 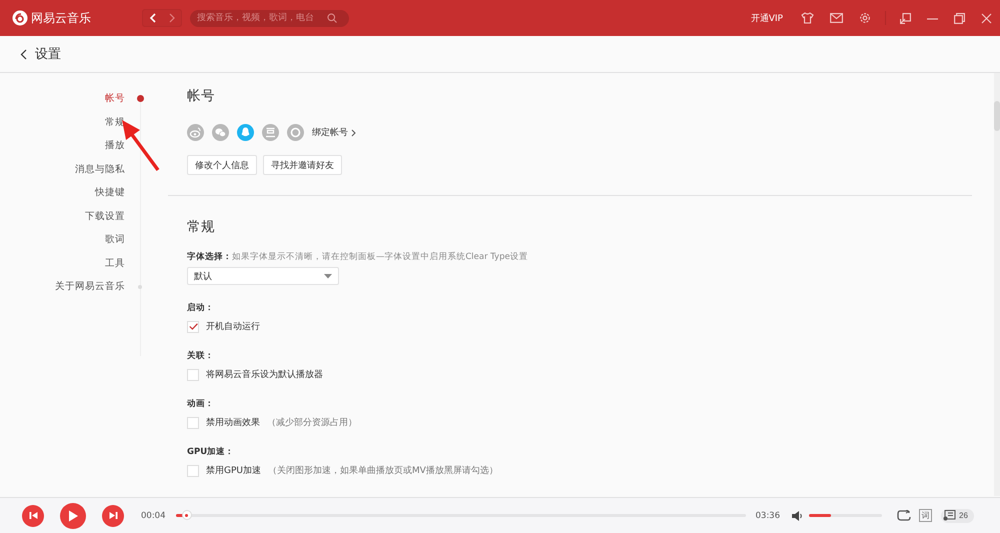 I want to click on forward-icon, so click(x=172, y=18).